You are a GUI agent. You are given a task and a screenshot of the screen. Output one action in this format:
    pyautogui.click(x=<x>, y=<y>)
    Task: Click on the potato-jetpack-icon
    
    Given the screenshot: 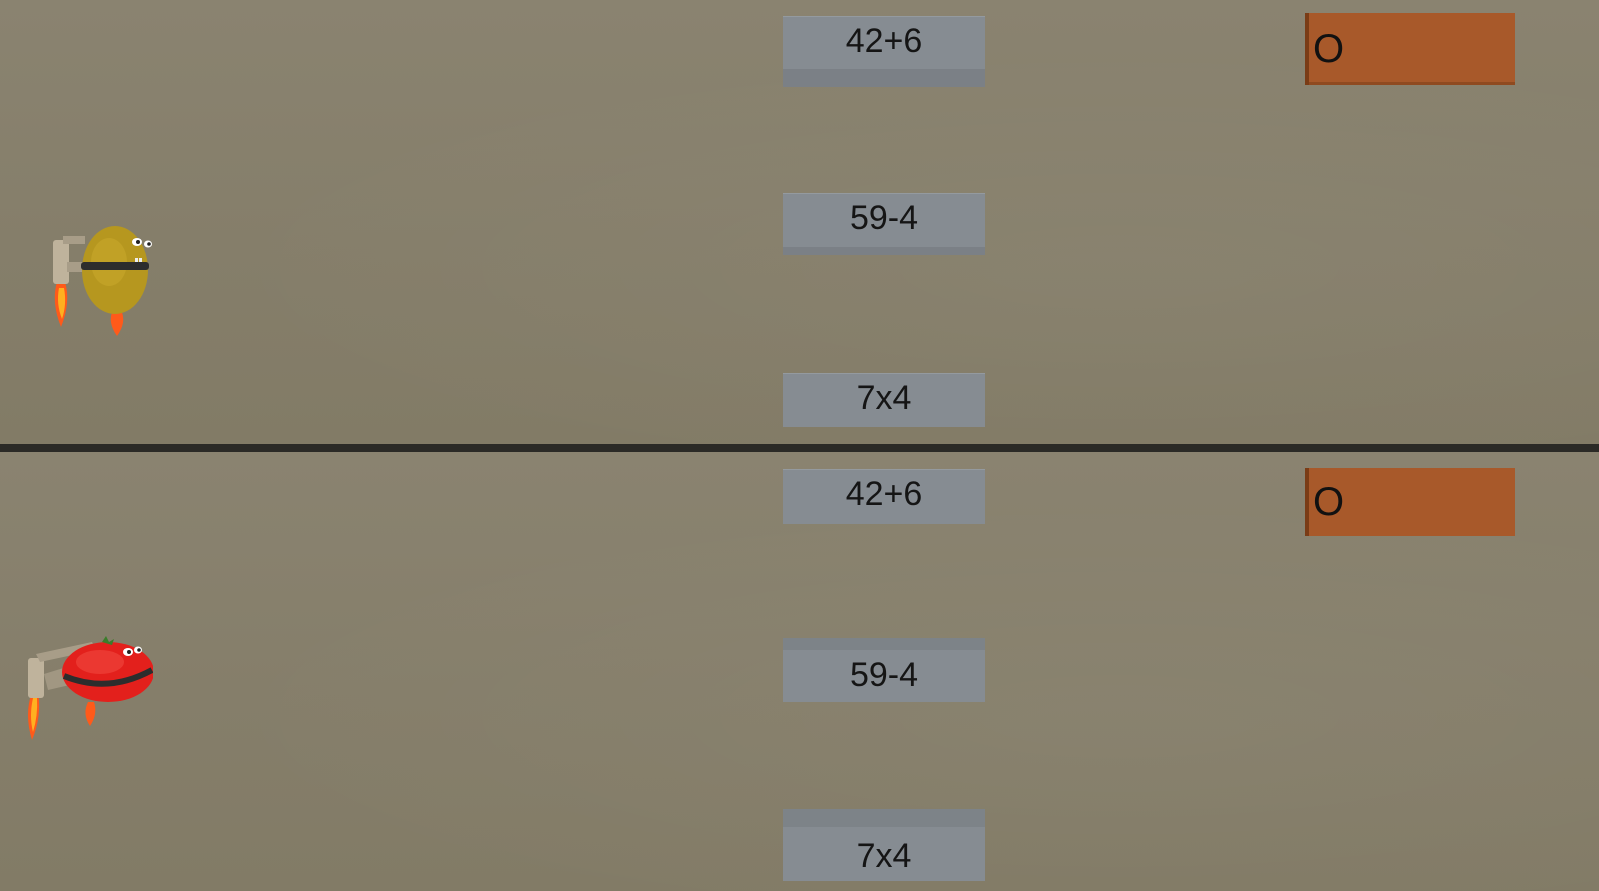 What is the action you would take?
    pyautogui.click(x=100, y=279)
    